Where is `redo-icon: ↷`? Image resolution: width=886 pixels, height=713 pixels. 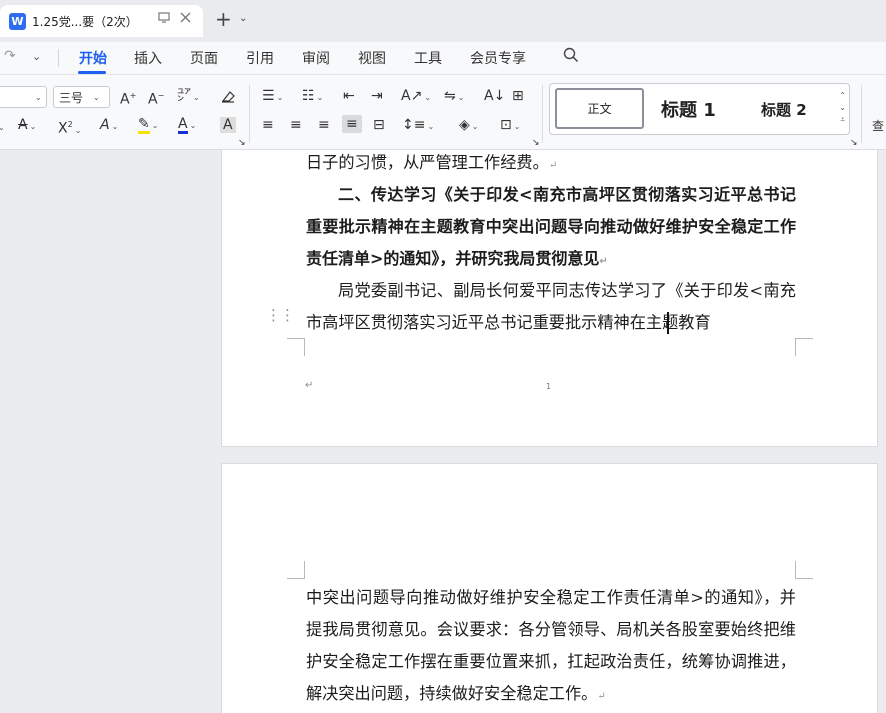
redo-icon: ↷ is located at coordinates (10, 56).